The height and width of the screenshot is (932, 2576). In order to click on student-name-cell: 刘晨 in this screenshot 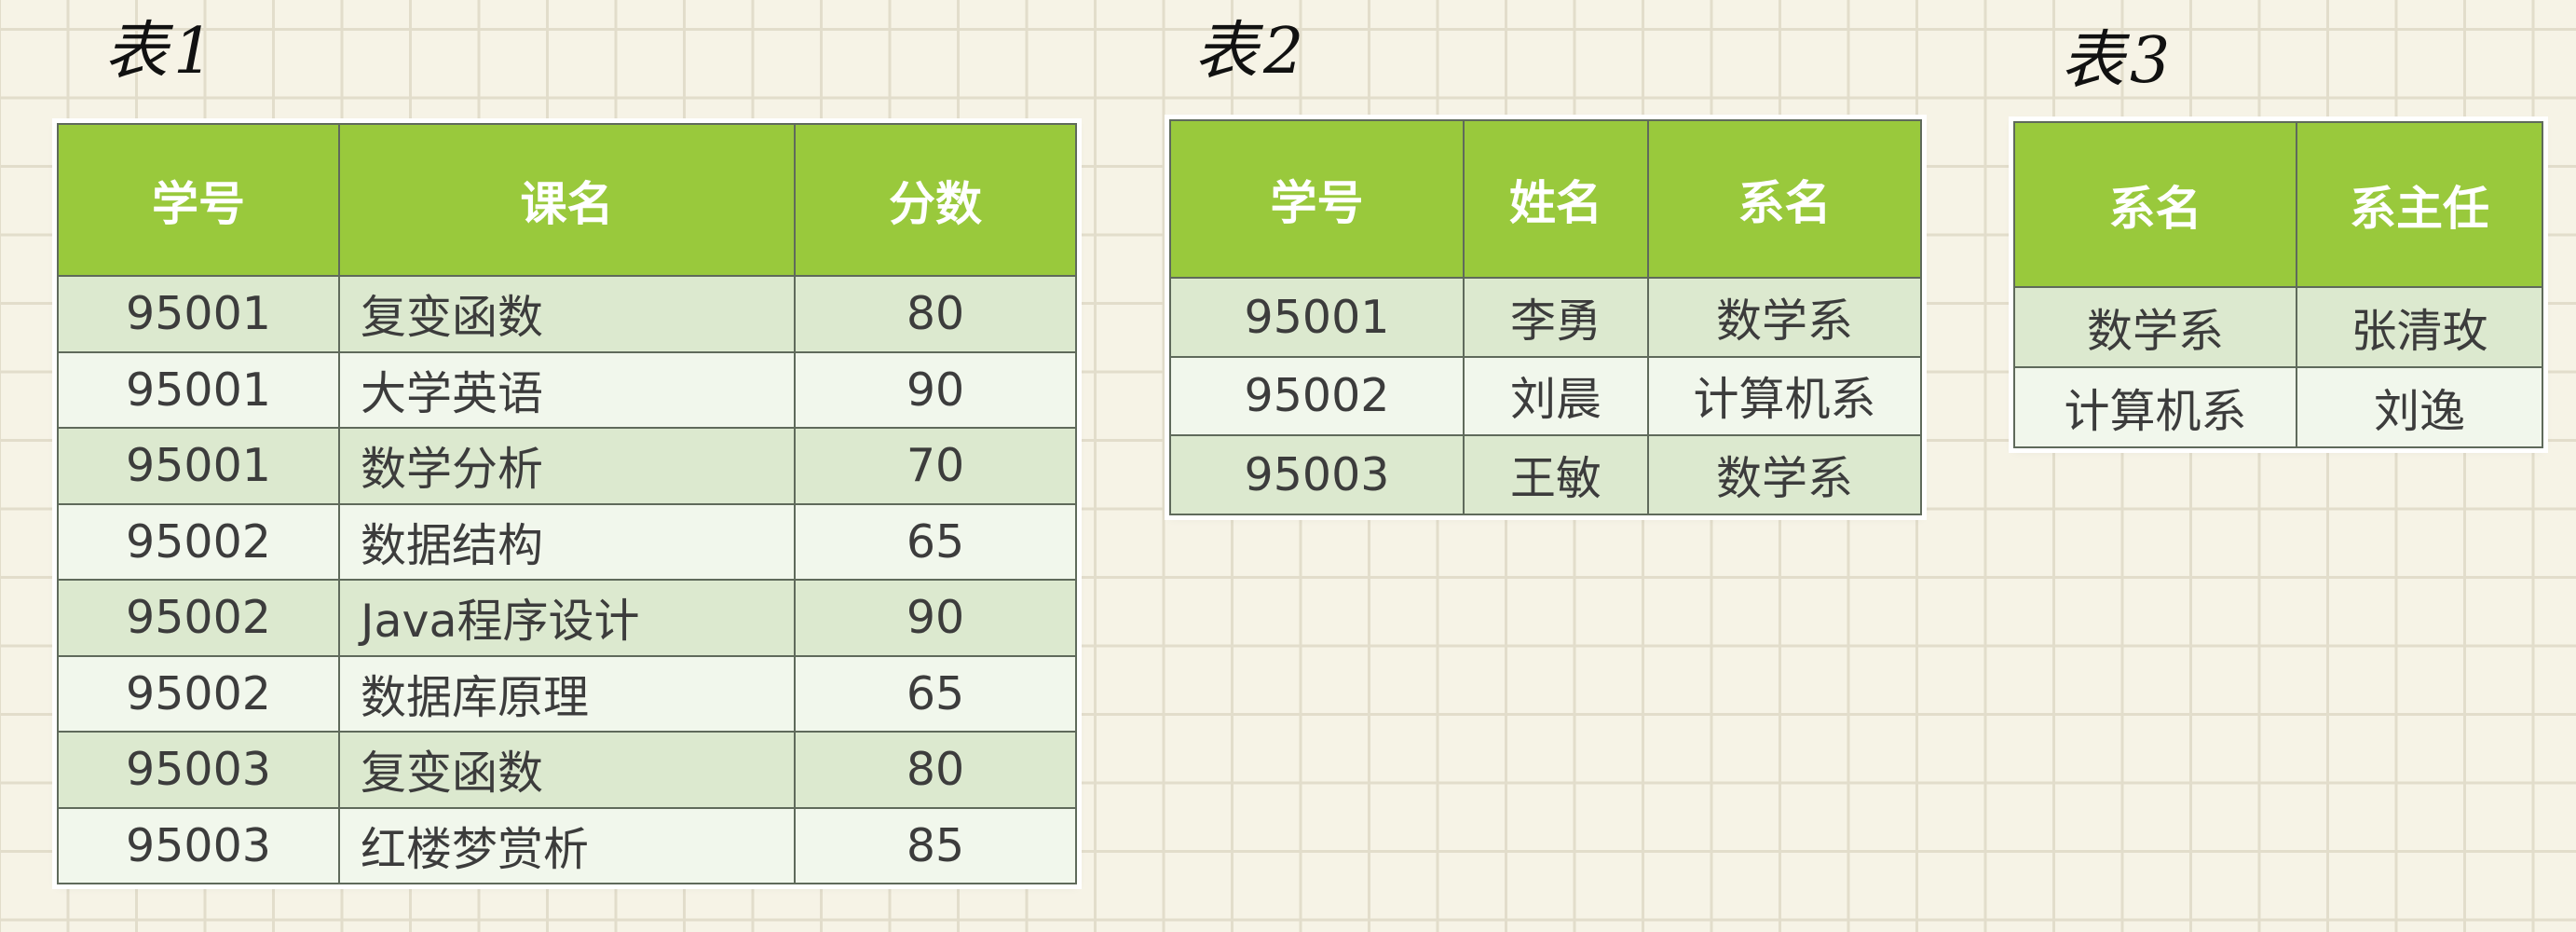, I will do `click(1556, 395)`.